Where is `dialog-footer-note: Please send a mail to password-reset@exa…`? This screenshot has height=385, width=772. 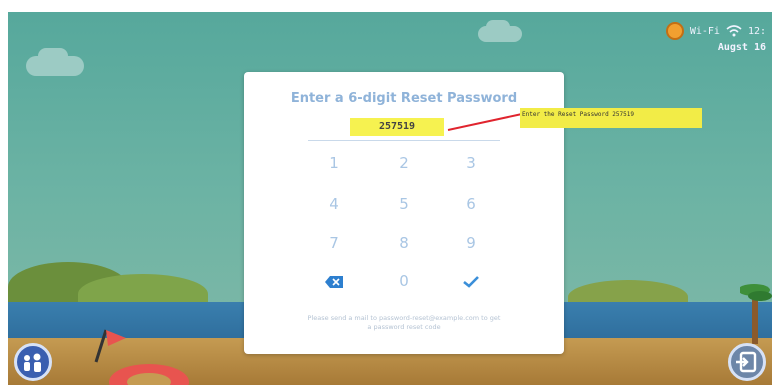
dialog-footer-note: Please send a mail to password-reset@exa… is located at coordinates (404, 323).